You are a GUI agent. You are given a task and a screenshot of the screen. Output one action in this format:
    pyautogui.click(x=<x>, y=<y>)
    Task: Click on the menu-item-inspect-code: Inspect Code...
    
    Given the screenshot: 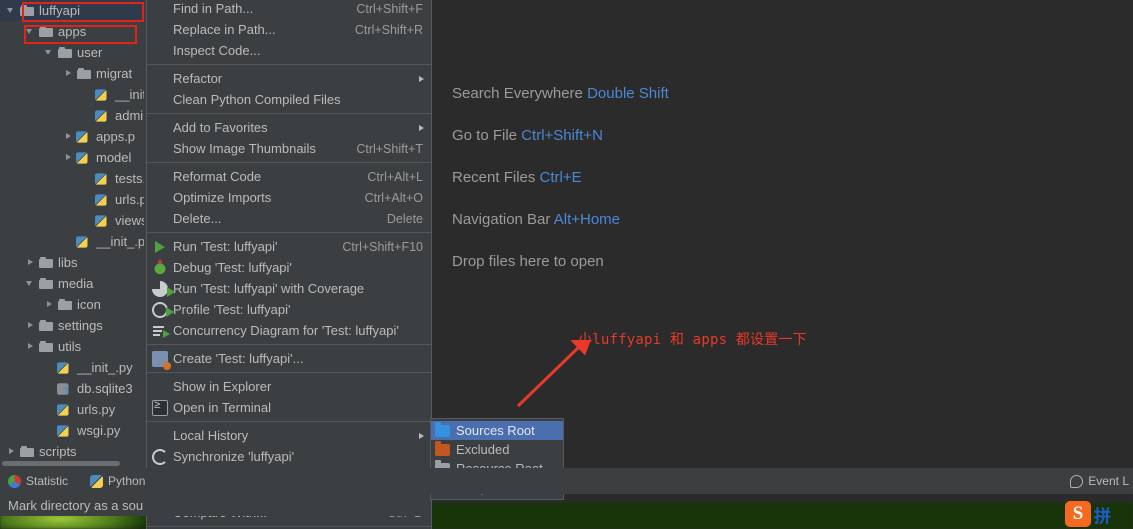 What is the action you would take?
    pyautogui.click(x=289, y=50)
    